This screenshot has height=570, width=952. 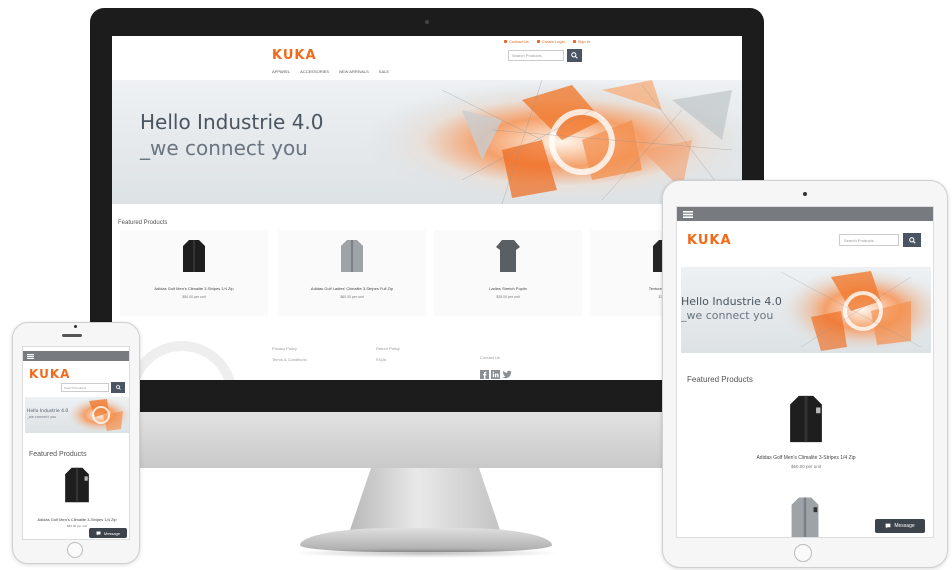 I want to click on tablet-home-button, so click(x=803, y=553).